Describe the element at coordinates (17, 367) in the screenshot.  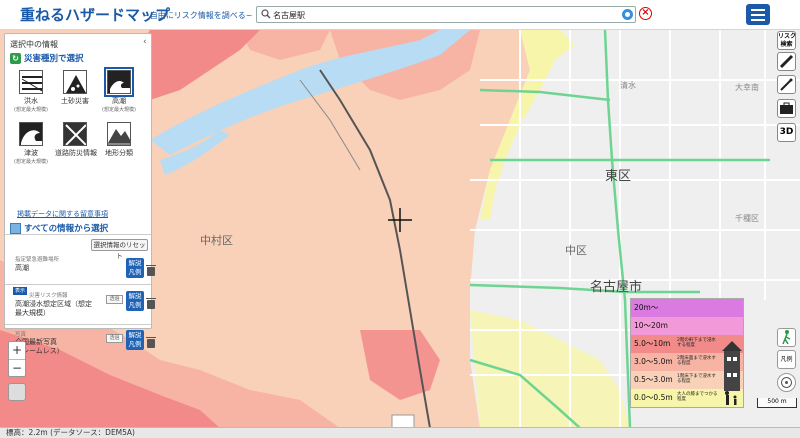
I see `zoom-out-button: −` at that location.